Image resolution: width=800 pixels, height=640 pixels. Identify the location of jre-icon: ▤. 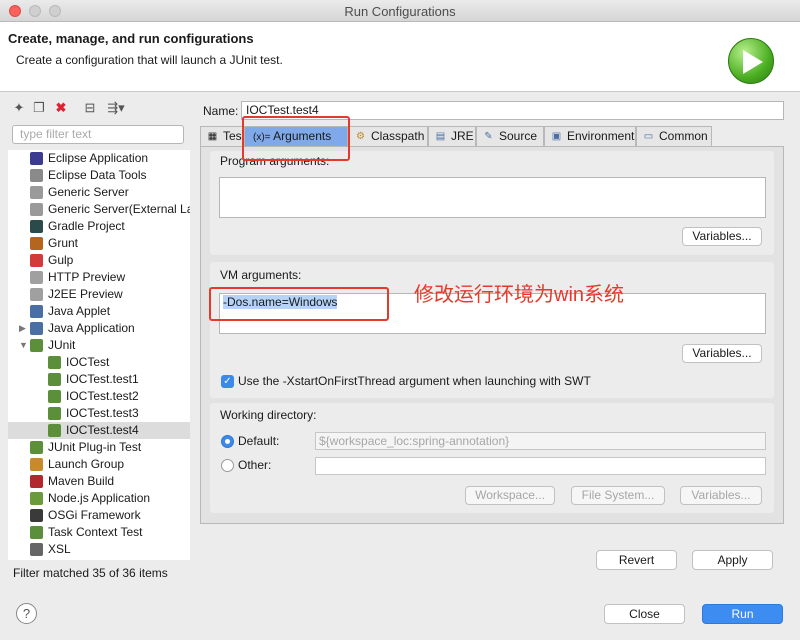
(440, 136).